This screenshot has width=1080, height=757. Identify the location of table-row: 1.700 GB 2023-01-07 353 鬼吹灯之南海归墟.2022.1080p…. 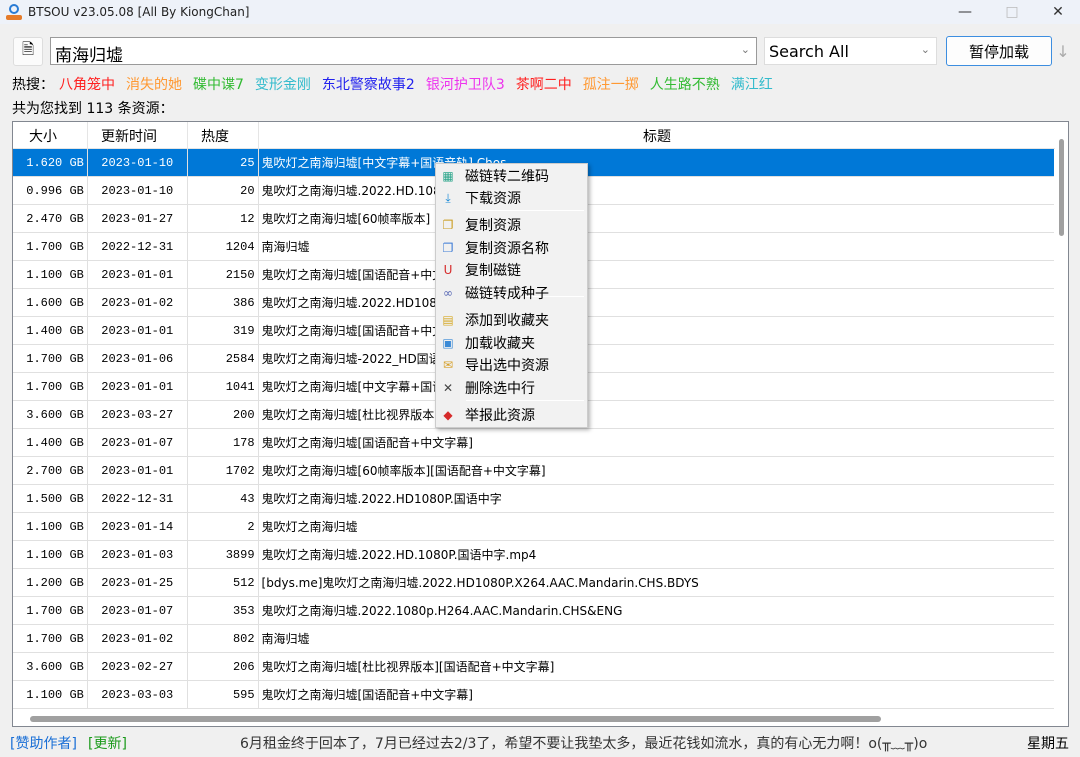
(533, 611).